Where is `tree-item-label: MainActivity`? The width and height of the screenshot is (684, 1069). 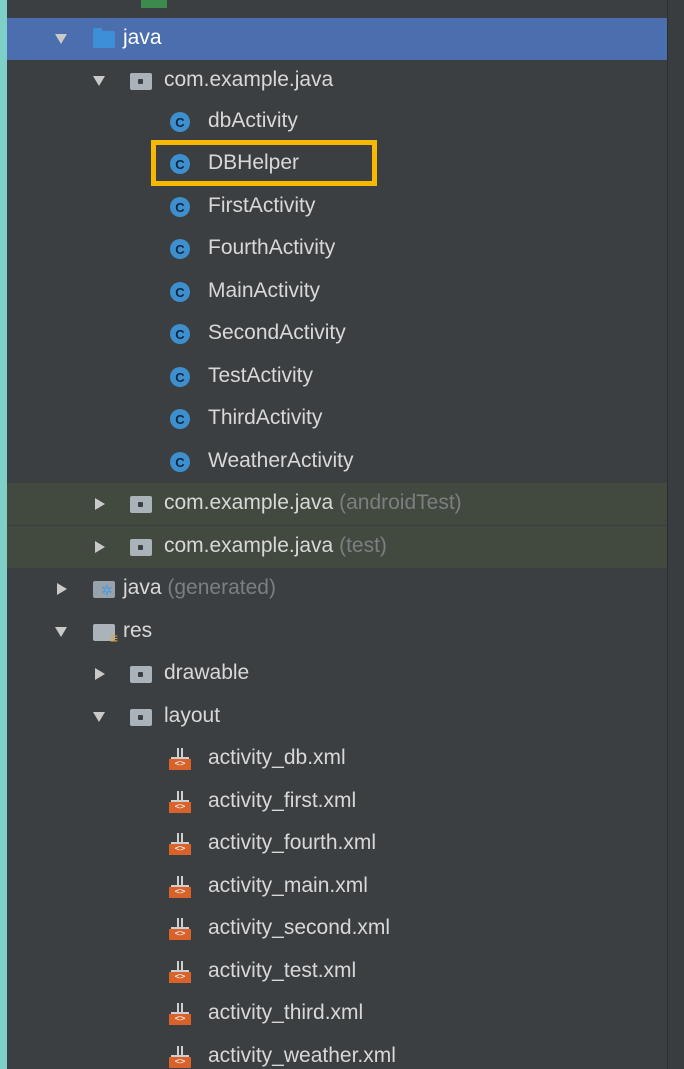 tree-item-label: MainActivity is located at coordinates (264, 290).